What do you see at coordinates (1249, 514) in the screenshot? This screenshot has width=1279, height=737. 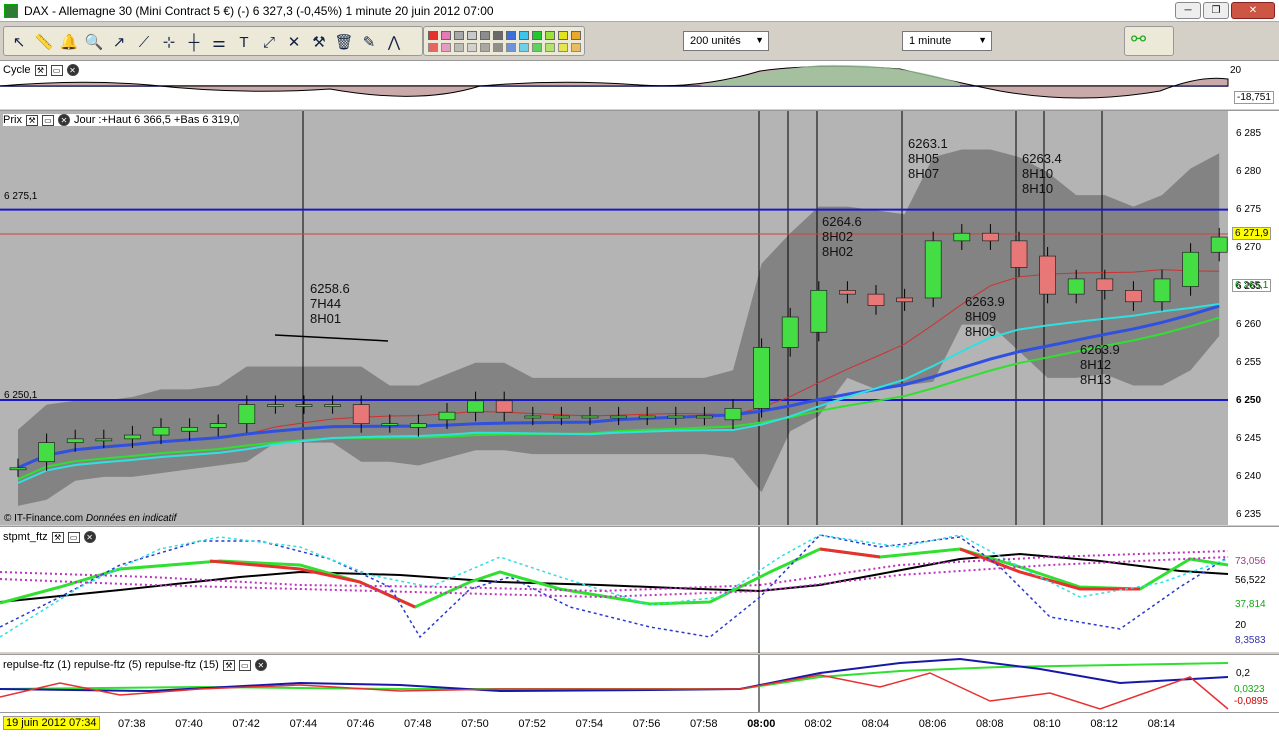 I see `price-tick: 6 235` at bounding box center [1249, 514].